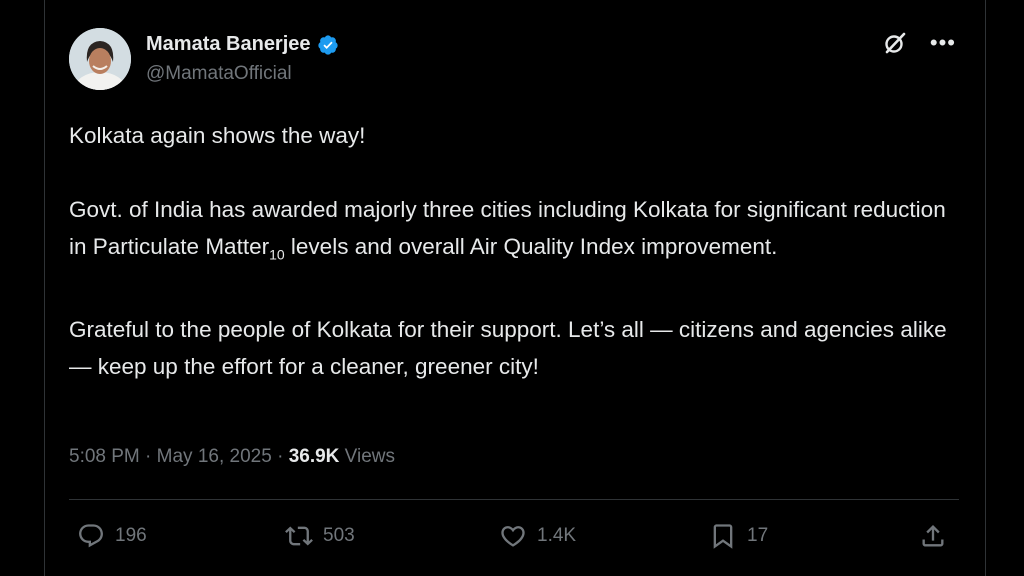  What do you see at coordinates (219, 74) in the screenshot?
I see `author-handle: @MamataOfficial` at bounding box center [219, 74].